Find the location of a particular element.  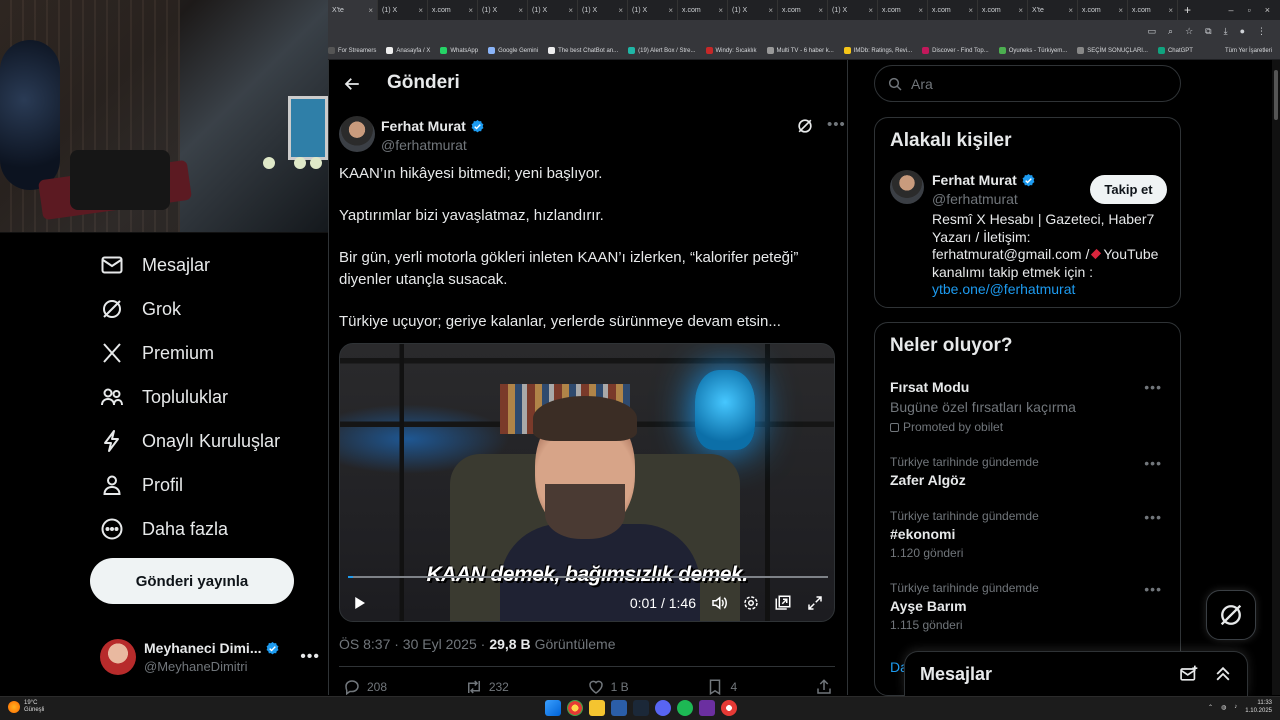

chevron-double-up-icon is located at coordinates (1223, 674).